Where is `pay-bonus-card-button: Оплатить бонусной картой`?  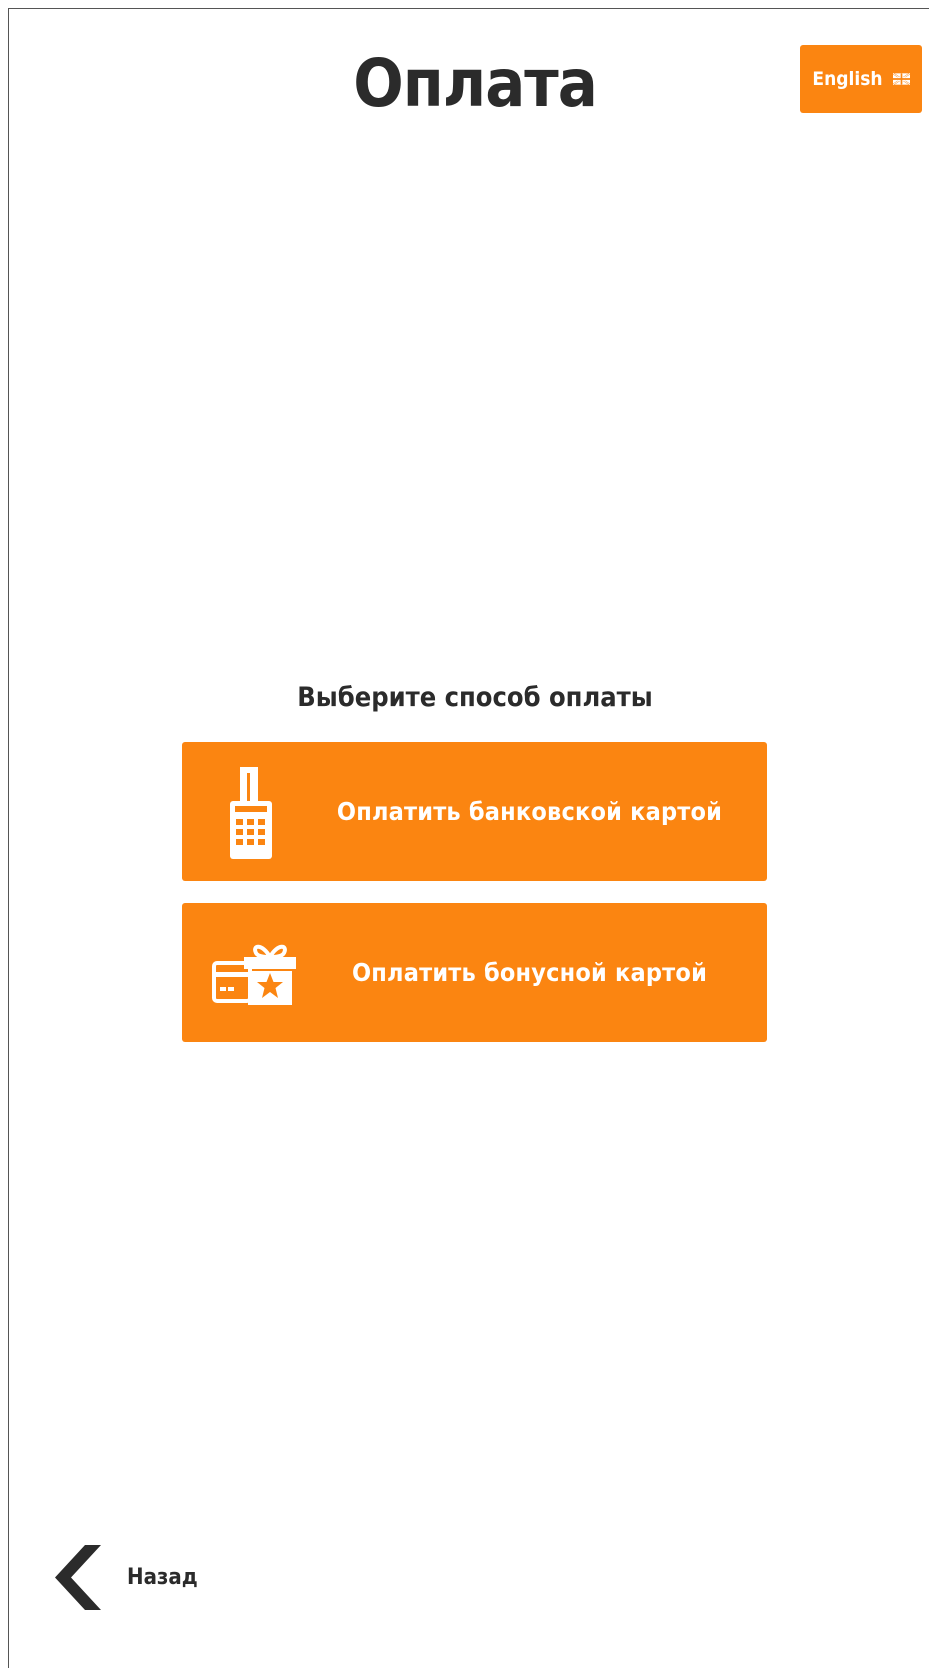 pay-bonus-card-button: Оплатить бонусной картой is located at coordinates (474, 972).